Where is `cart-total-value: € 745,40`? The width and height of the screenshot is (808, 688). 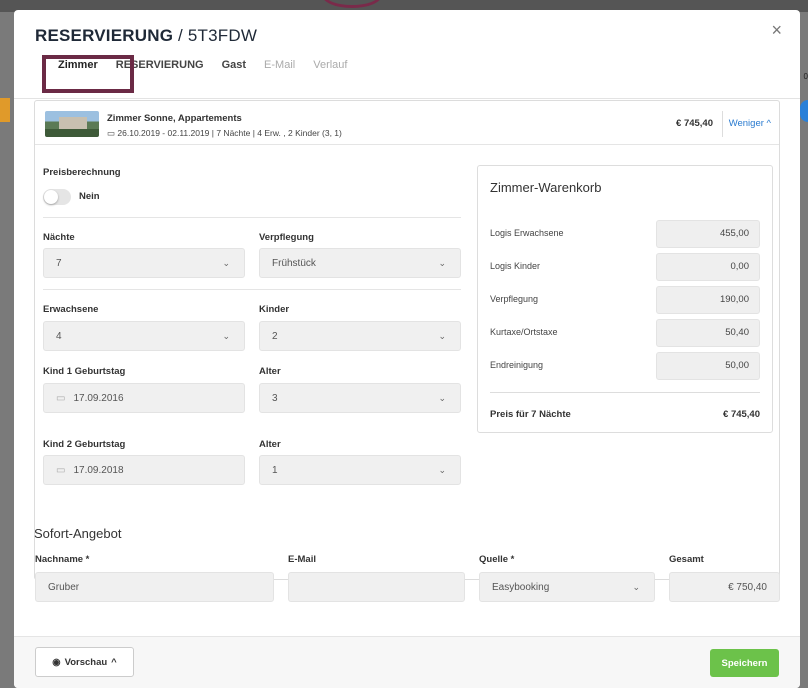 cart-total-value: € 745,40 is located at coordinates (741, 414).